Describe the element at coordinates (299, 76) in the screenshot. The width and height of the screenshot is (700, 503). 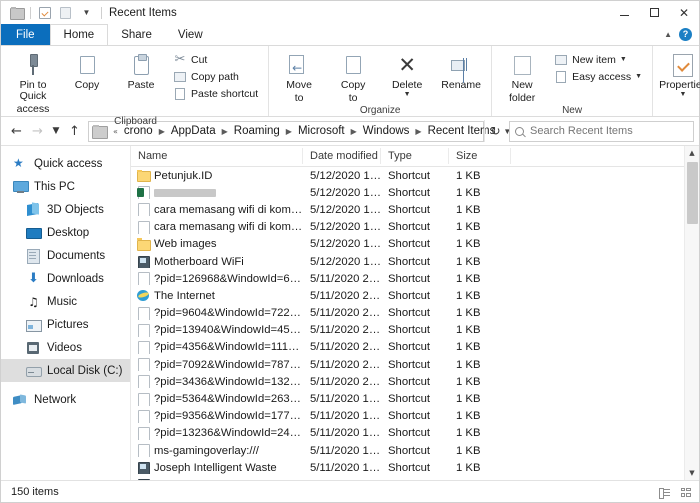
I see `move-to-button: ← Move to` at that location.